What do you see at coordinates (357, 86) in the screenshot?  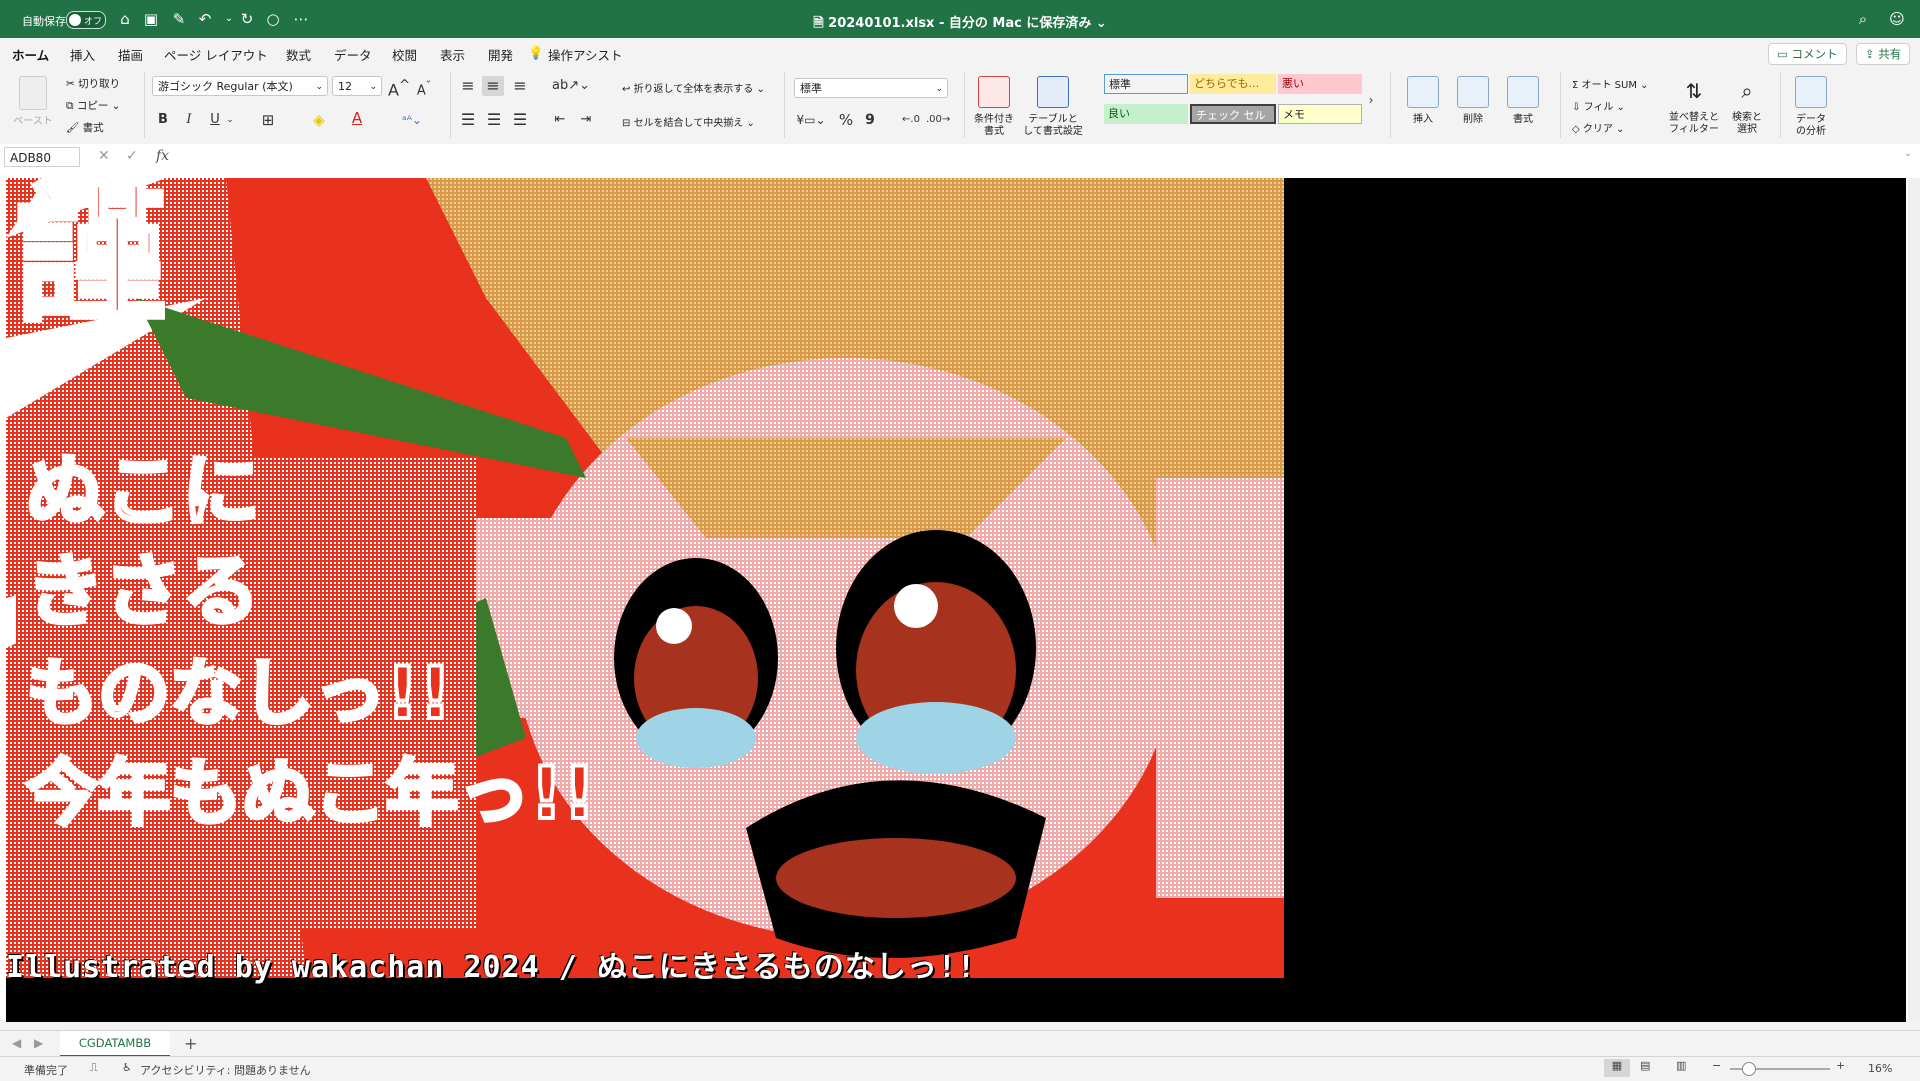 I see `font-size-dropdown: 12 ⌄` at bounding box center [357, 86].